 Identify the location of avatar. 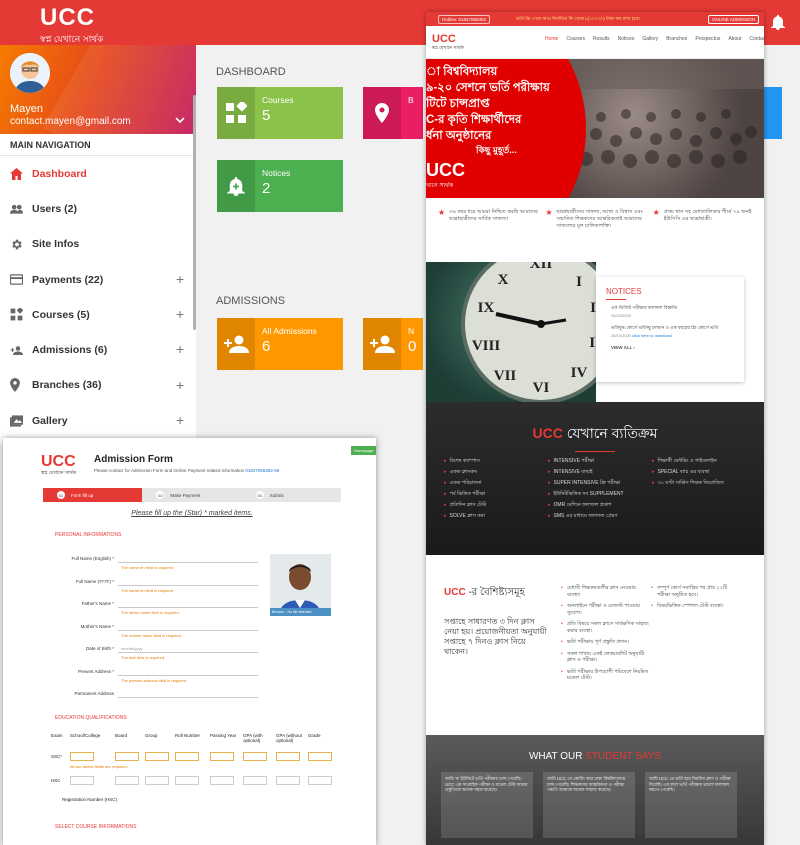
(30, 73).